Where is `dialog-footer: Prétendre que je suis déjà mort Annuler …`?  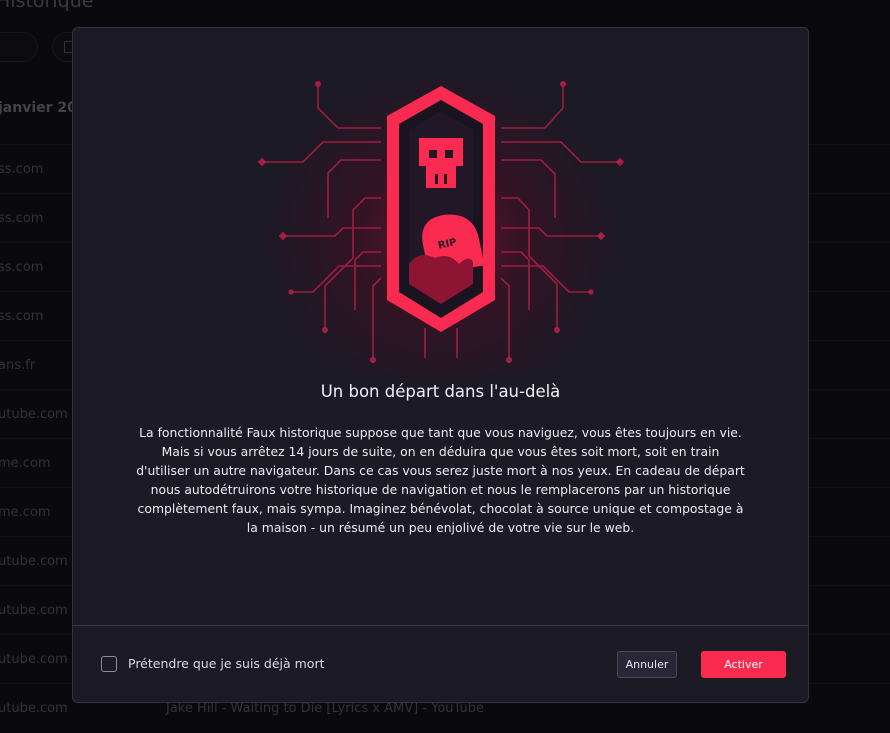 dialog-footer: Prétendre que je suis déjà mort Annuler … is located at coordinates (440, 663).